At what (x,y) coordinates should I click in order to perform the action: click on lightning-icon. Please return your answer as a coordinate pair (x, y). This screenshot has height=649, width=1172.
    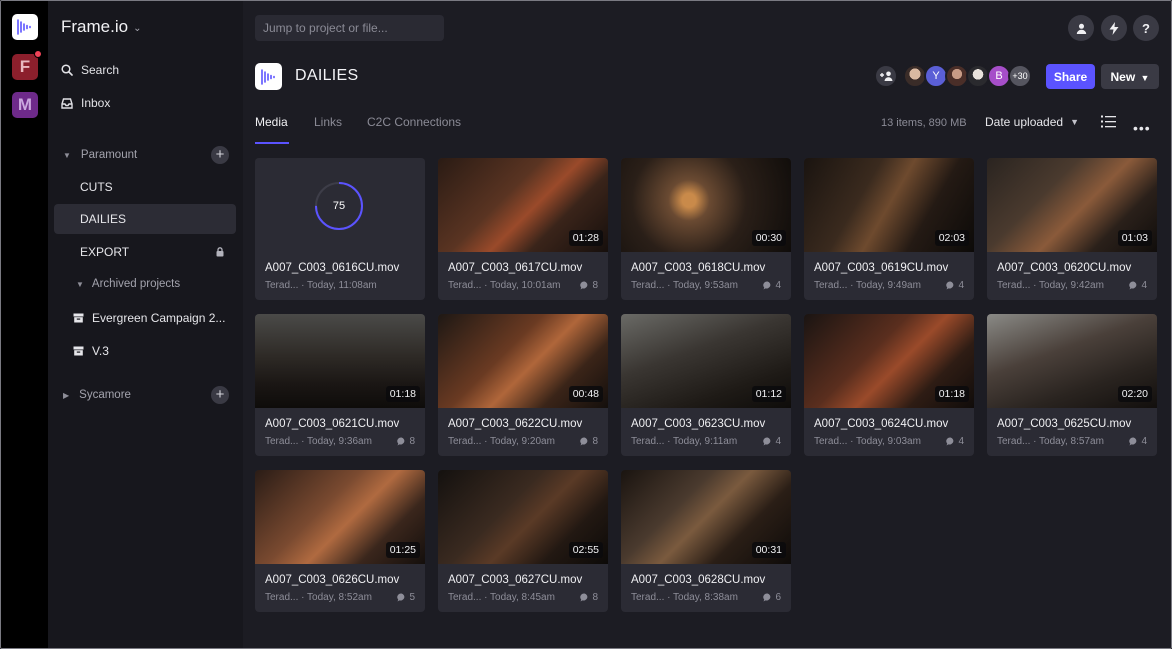
    Looking at the image, I should click on (1114, 28).